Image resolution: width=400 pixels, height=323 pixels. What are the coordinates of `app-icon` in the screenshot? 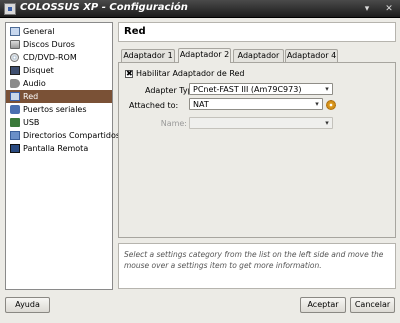 It's located at (10, 9).